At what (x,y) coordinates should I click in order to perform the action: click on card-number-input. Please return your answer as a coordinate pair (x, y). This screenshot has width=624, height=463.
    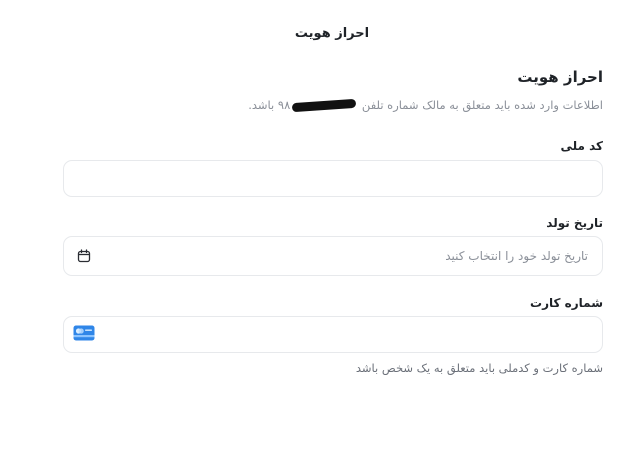
    Looking at the image, I should click on (333, 334).